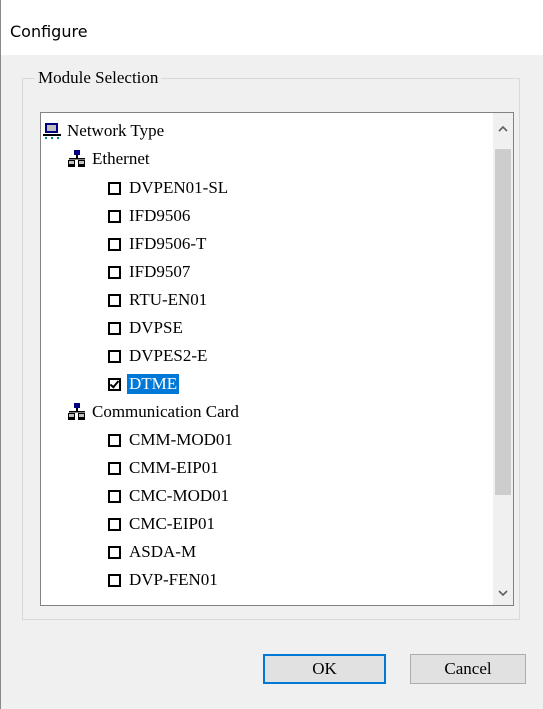 This screenshot has width=543, height=709. I want to click on tree-item-label: CMM-MOD01, so click(181, 439).